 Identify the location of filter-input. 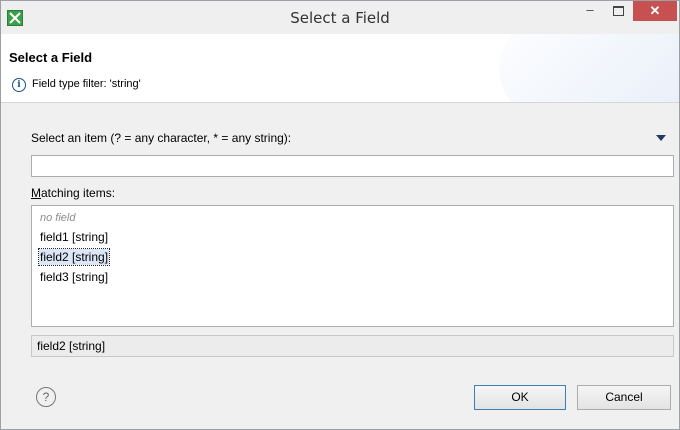
(352, 166).